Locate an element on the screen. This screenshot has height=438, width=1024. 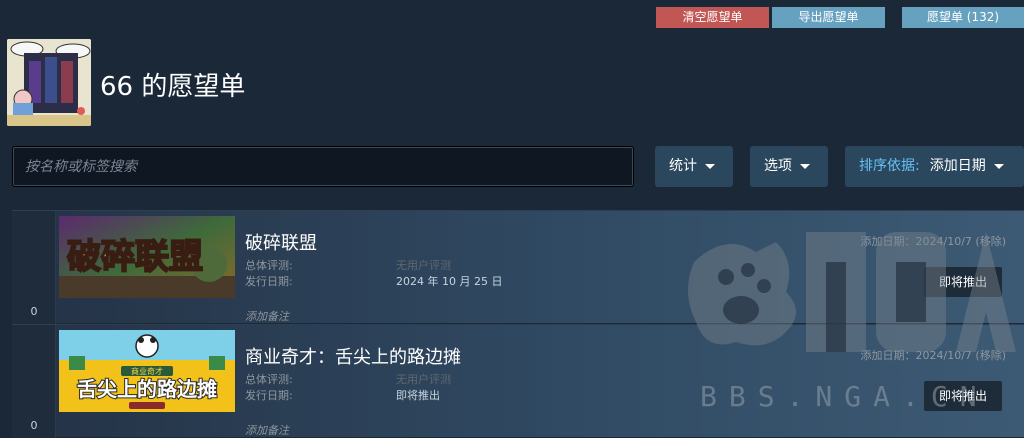
sort-dropdown: 排序依据: 添加日期 is located at coordinates (934, 166).